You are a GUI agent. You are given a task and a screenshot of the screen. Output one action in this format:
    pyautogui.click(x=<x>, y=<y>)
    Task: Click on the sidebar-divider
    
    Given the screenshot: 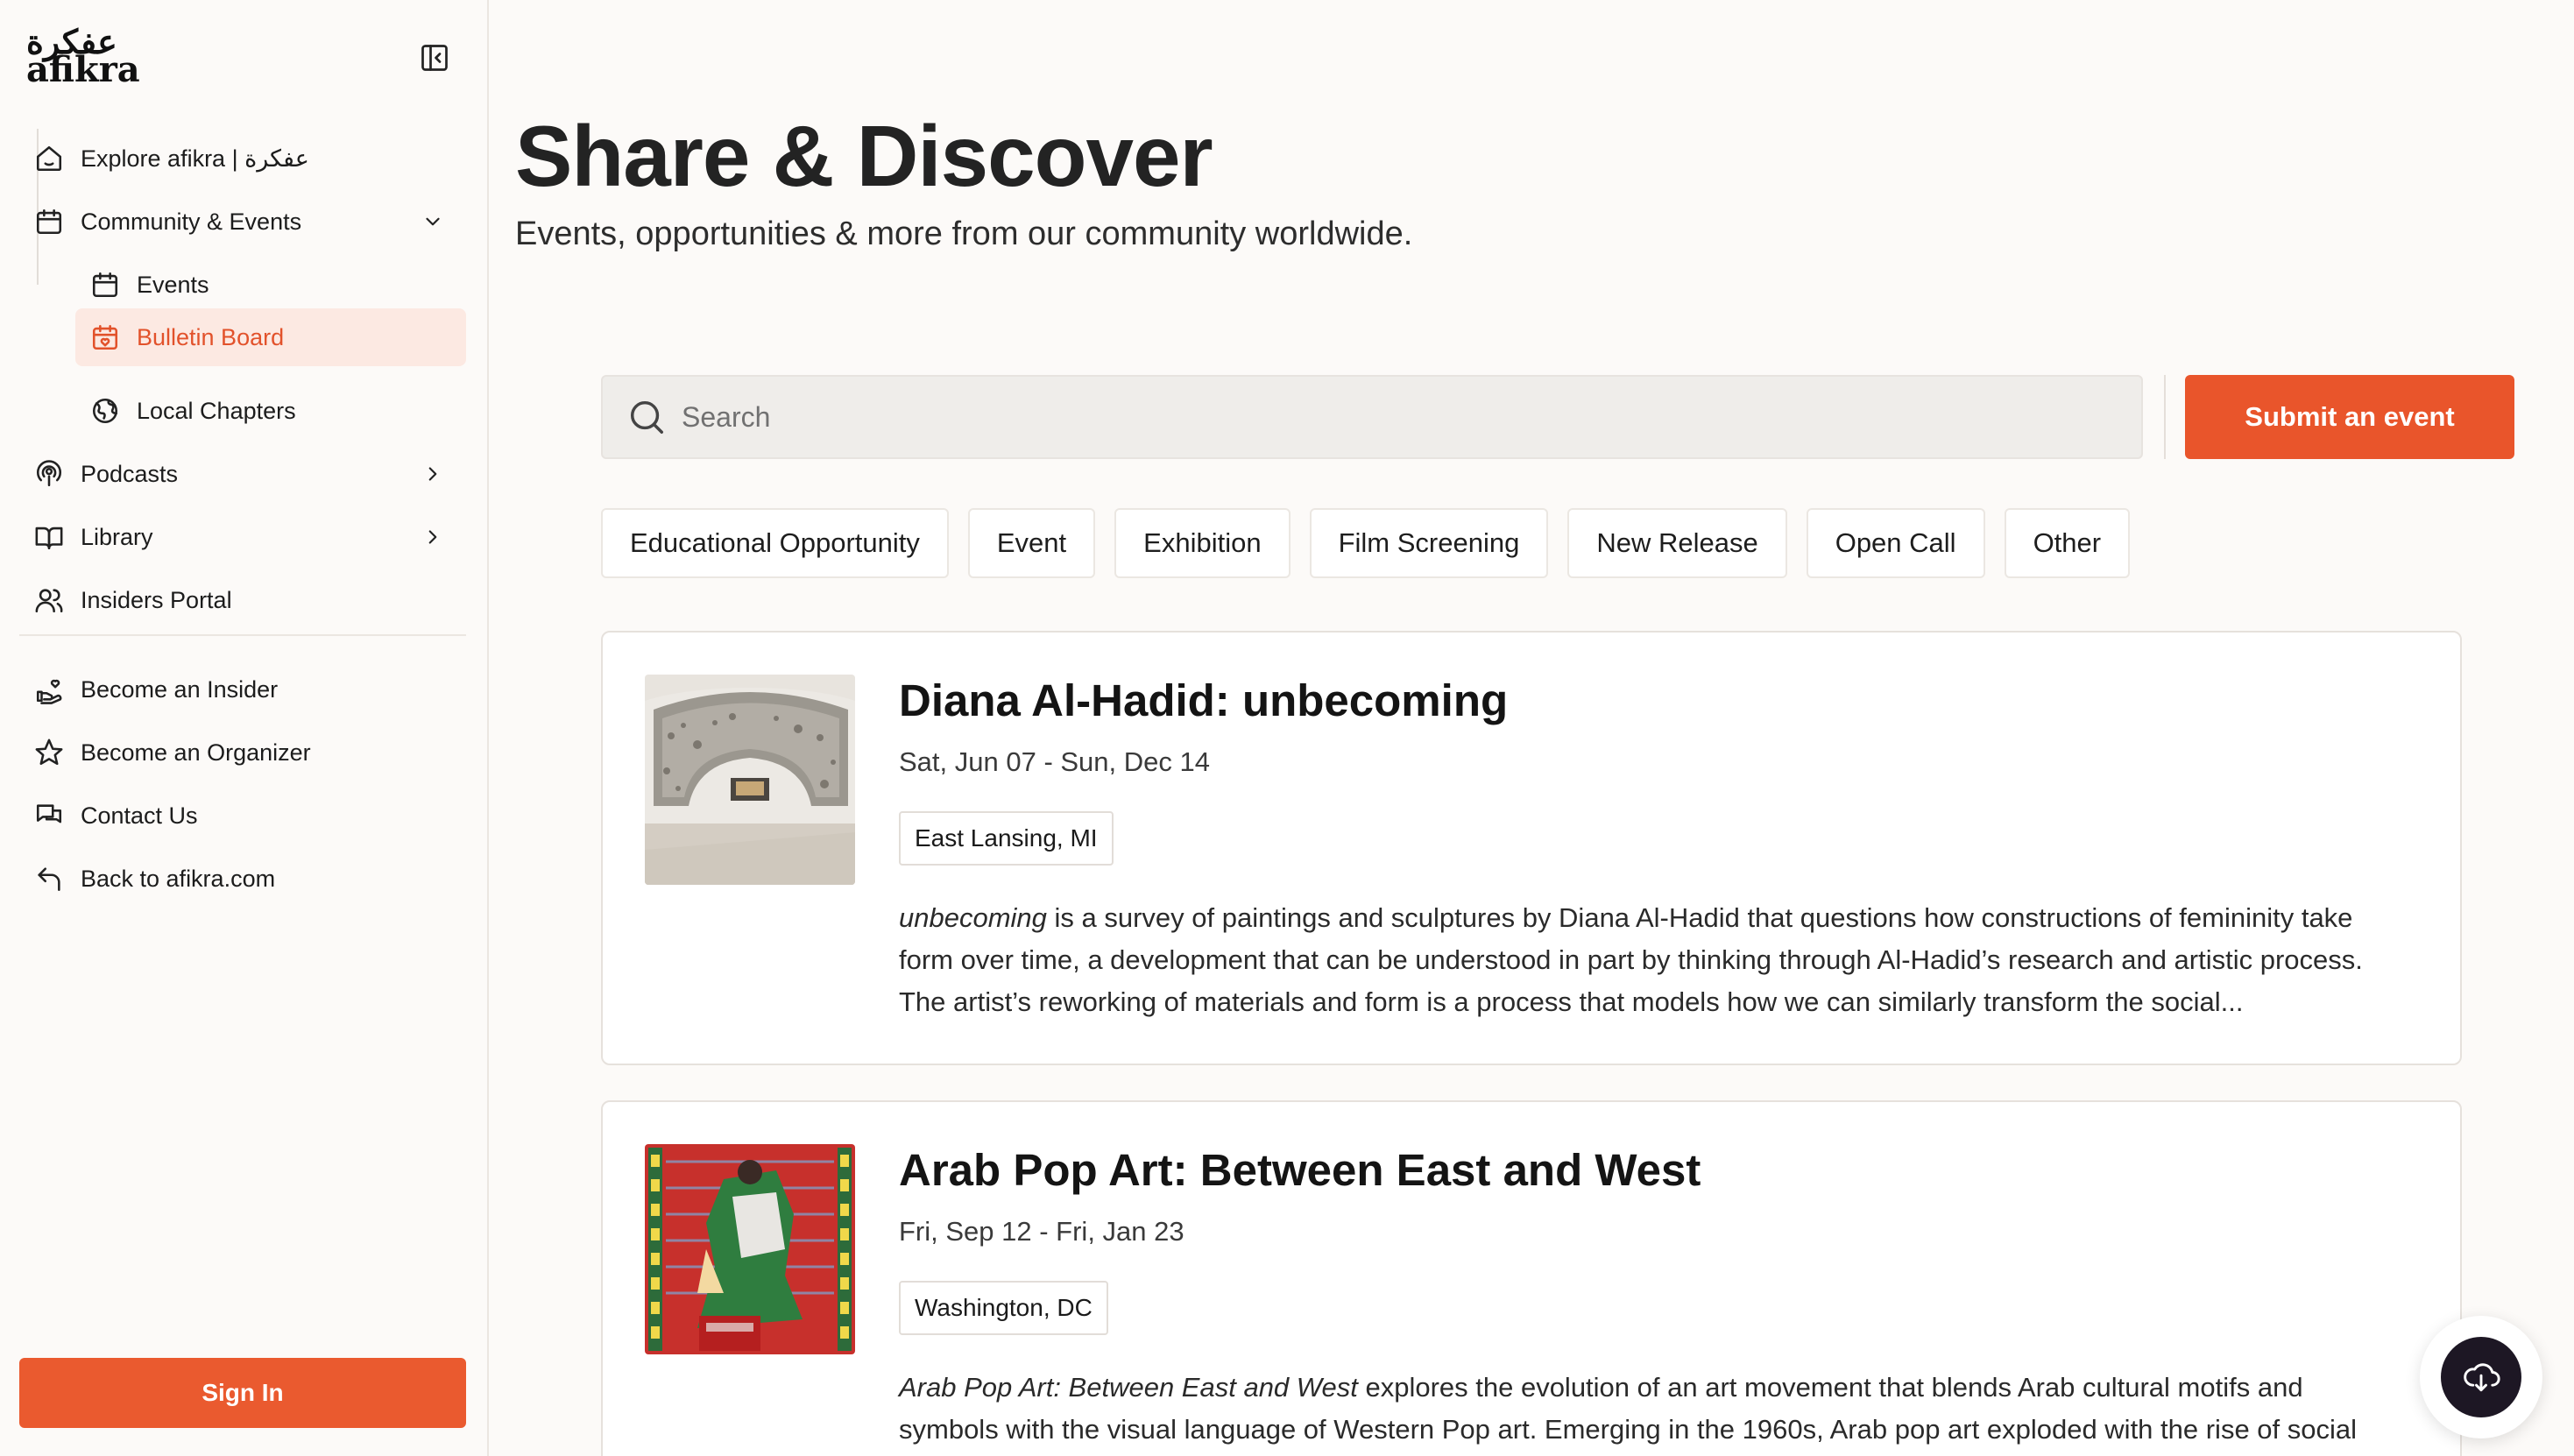 What is the action you would take?
    pyautogui.click(x=242, y=635)
    